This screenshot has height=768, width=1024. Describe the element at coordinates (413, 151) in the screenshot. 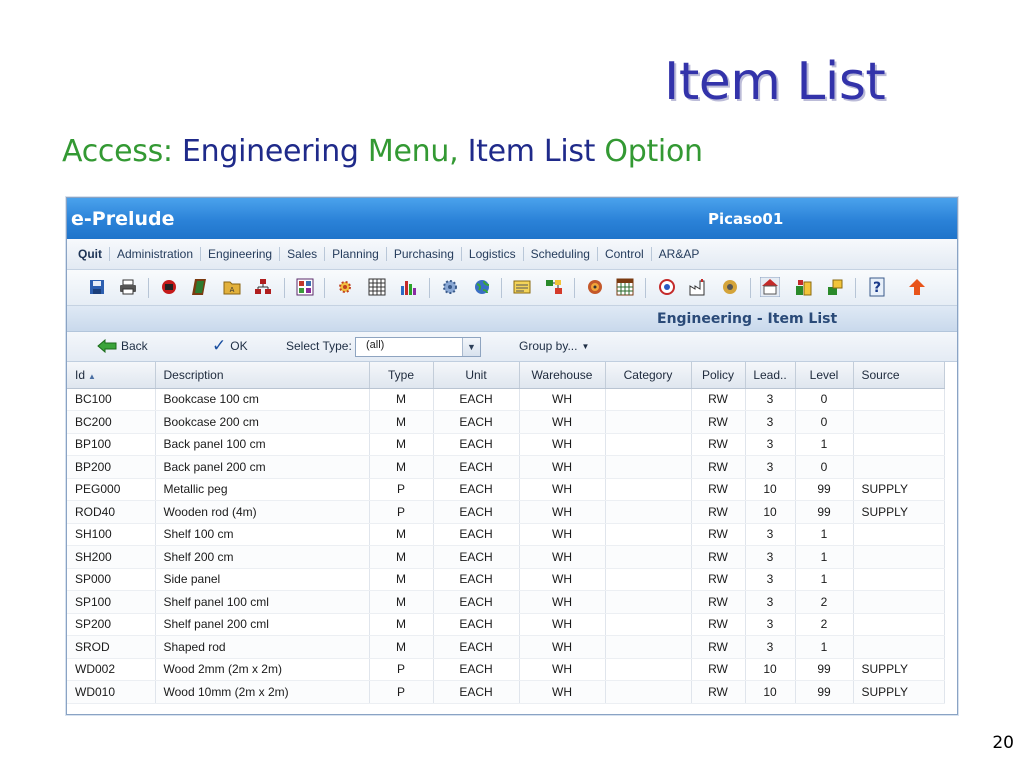

I see `subtitle-menu-word: Menu,` at that location.